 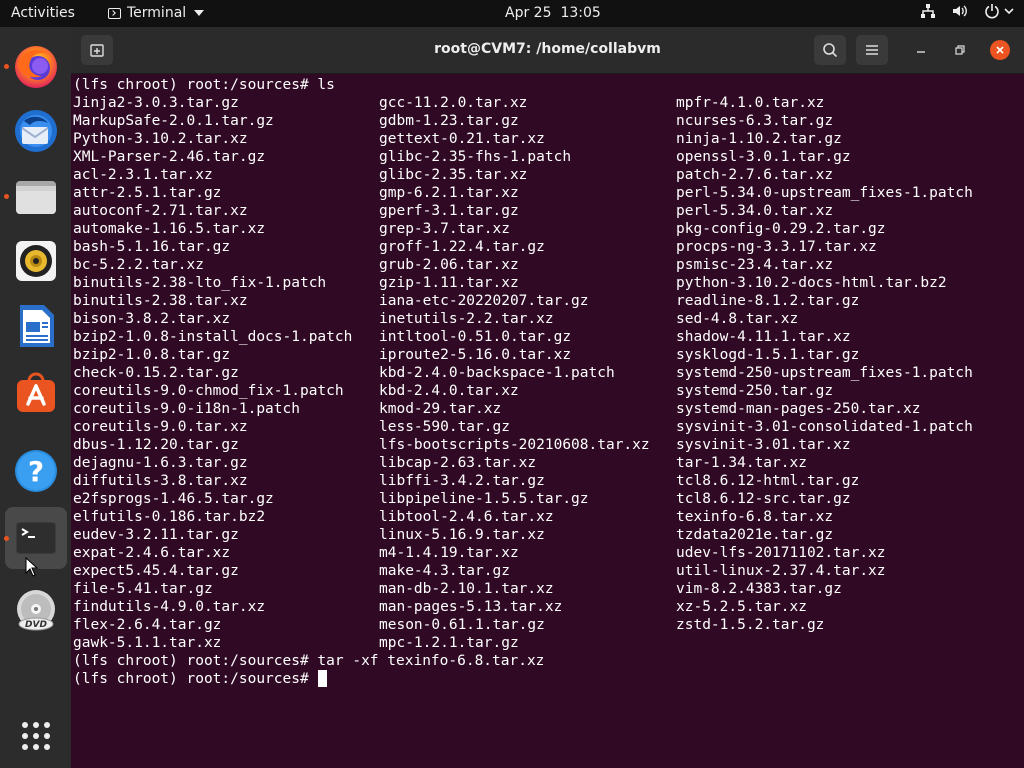 What do you see at coordinates (449, 265) in the screenshot?
I see `file-entry: grub-2.06.tar.xz` at bounding box center [449, 265].